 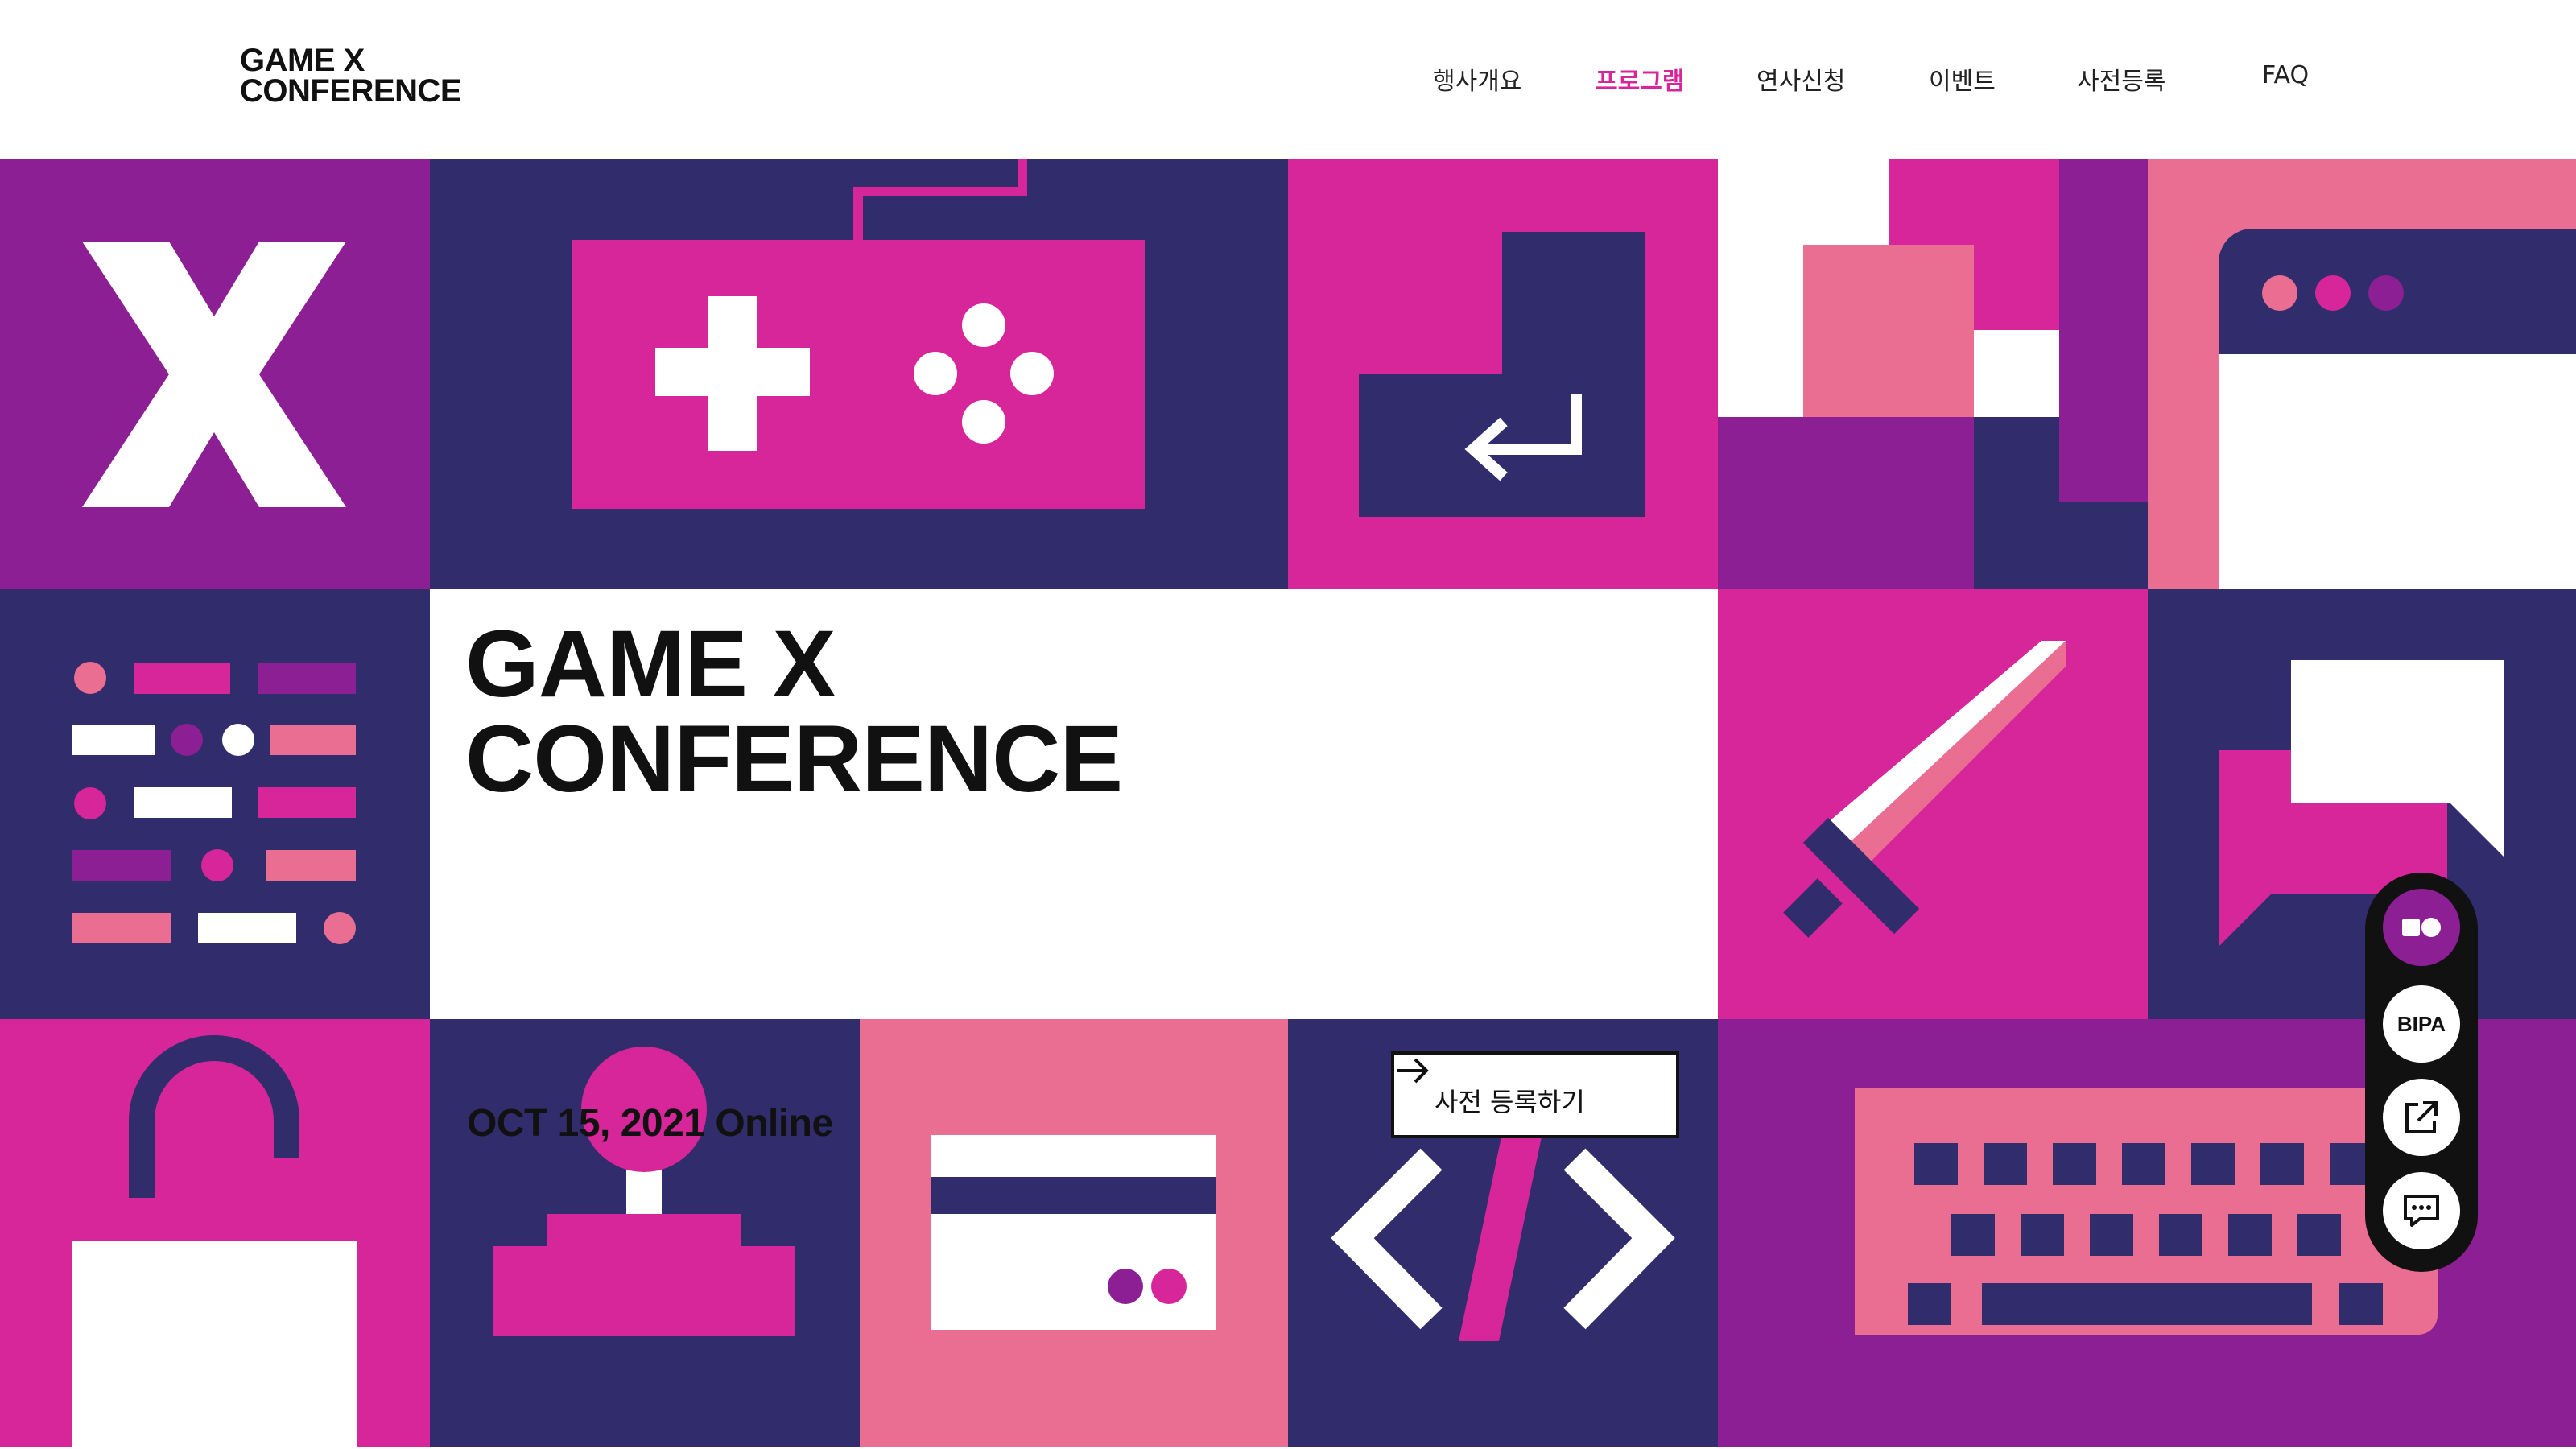 I want to click on arrow-right-icon, so click(x=1413, y=1071).